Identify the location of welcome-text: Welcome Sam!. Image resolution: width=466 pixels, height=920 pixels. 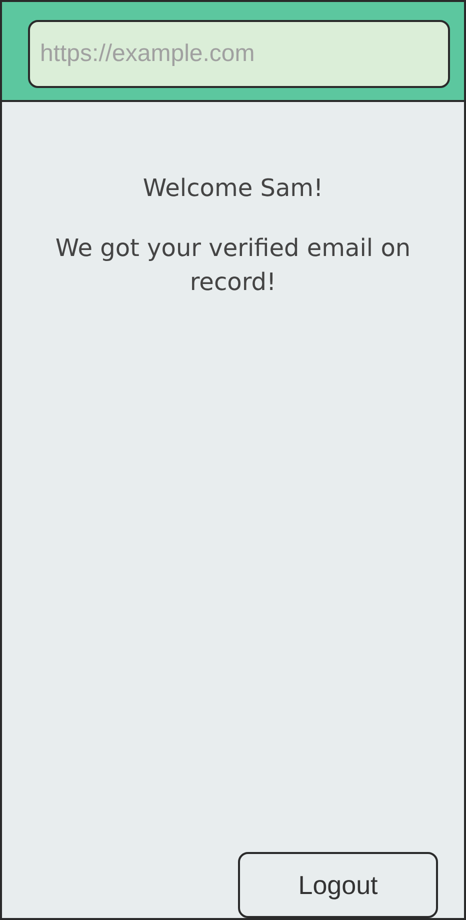
(233, 188).